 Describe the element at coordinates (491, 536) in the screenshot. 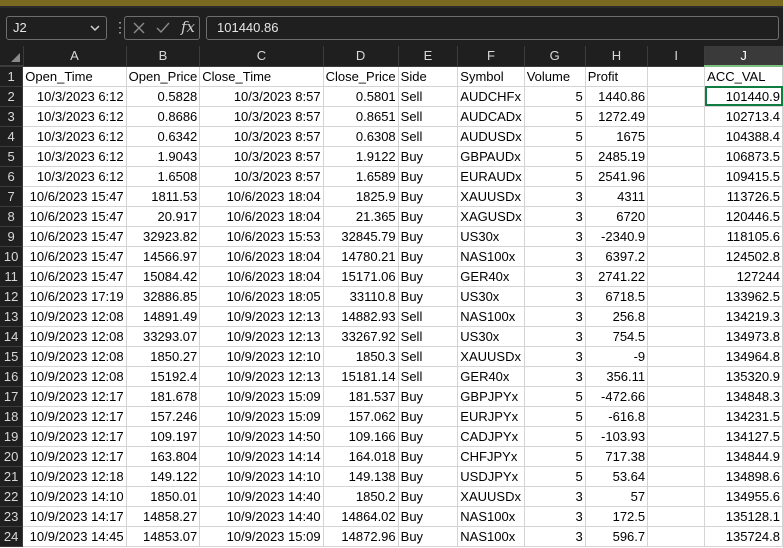

I see `cell-symbol: NAS100x` at that location.